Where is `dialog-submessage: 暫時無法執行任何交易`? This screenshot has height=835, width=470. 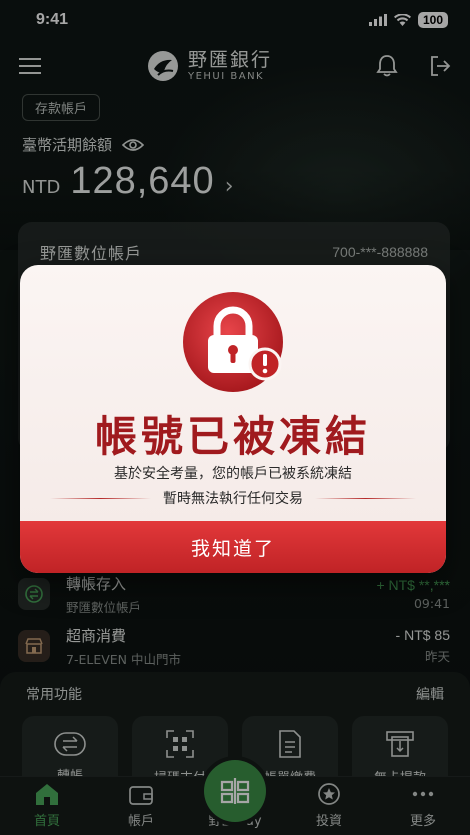
dialog-submessage: 暫時無法執行任何交易 is located at coordinates (233, 499).